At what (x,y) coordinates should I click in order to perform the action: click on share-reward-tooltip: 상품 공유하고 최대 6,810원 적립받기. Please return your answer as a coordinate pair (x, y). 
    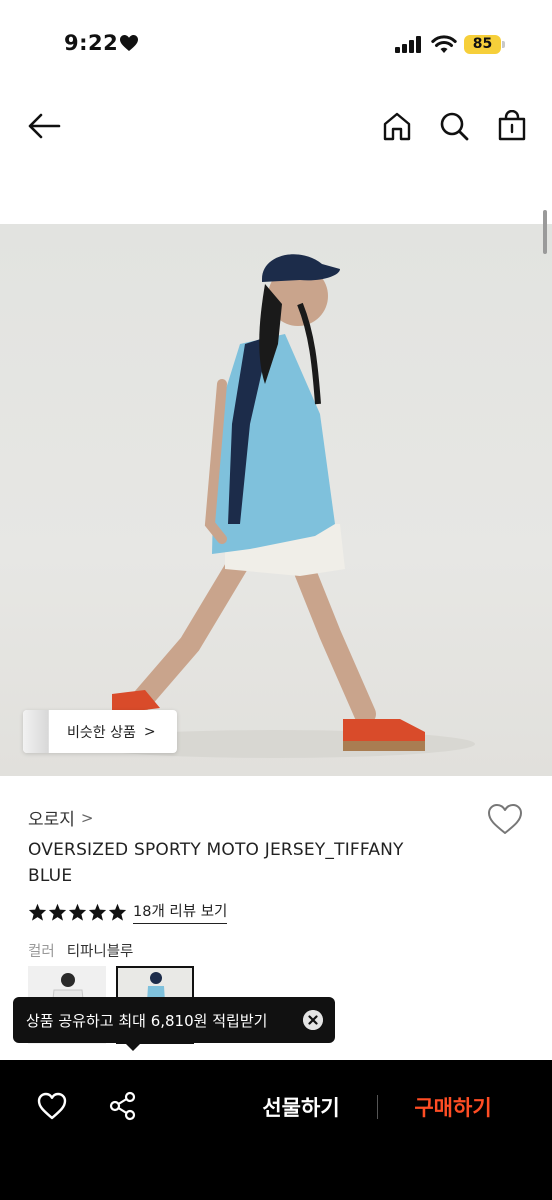
    Looking at the image, I should click on (174, 1024).